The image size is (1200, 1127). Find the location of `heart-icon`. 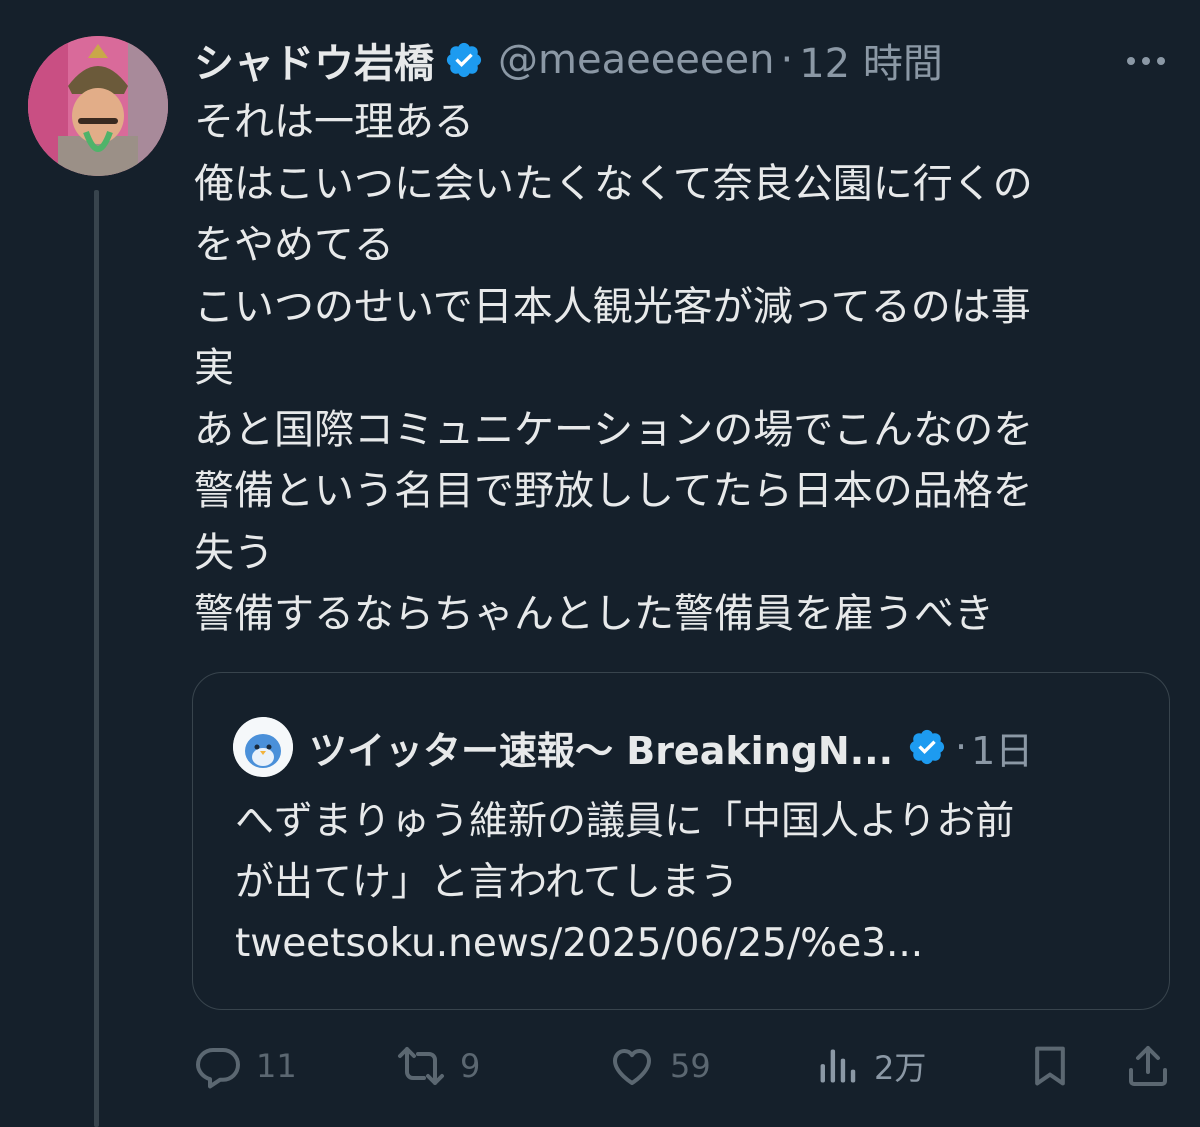

heart-icon is located at coordinates (632, 1067).